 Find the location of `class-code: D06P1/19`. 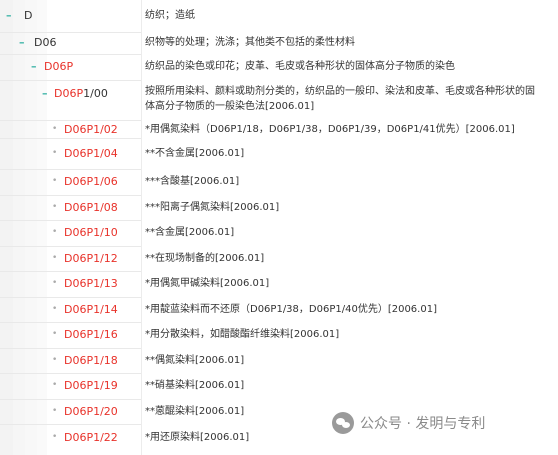

class-code: D06P1/19 is located at coordinates (91, 385).